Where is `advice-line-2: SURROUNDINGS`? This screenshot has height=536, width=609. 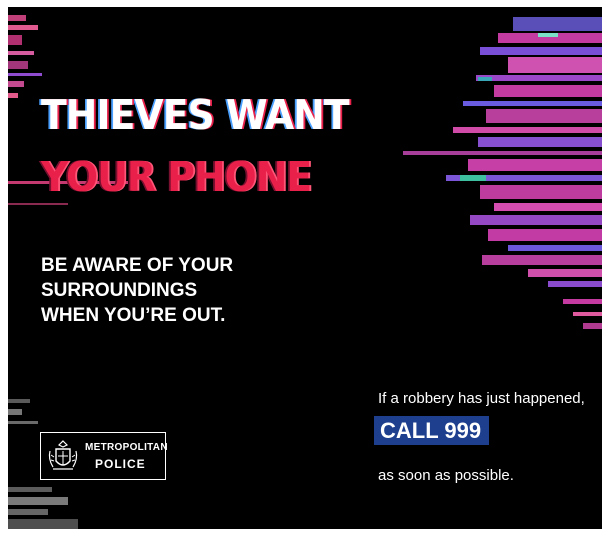
advice-line-2: SURROUNDINGS is located at coordinates (119, 290).